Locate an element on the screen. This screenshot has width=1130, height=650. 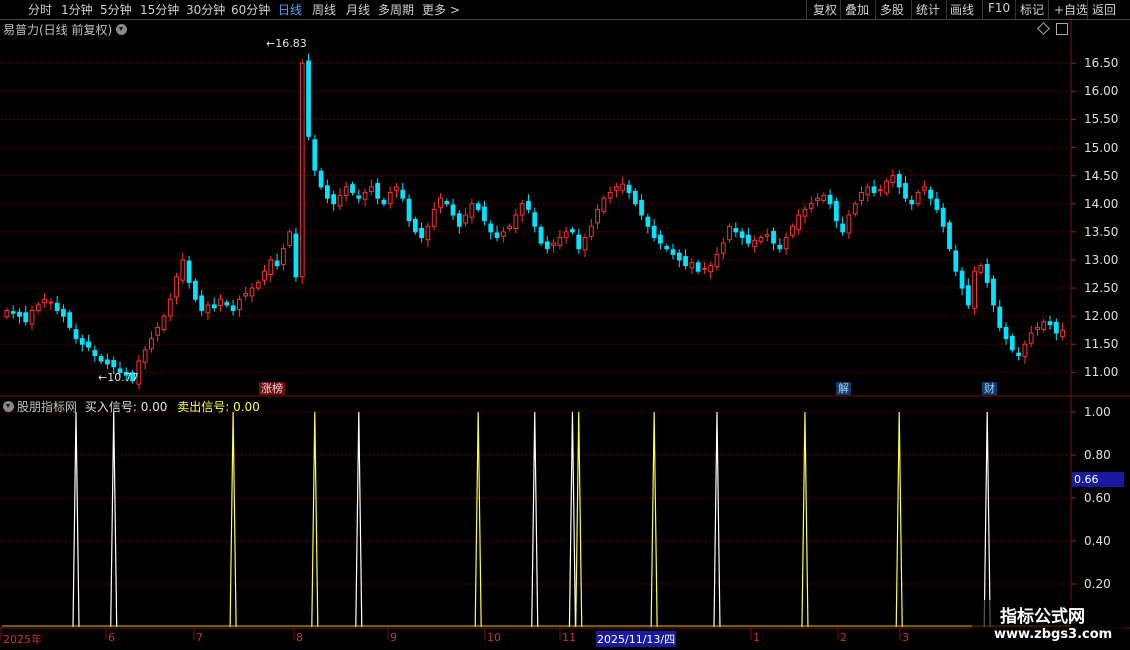
date-label: 7 is located at coordinates (199, 637).